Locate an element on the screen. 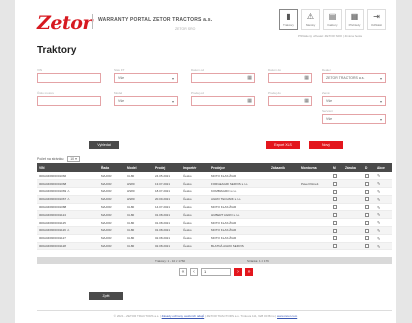  column-header: Prodej is located at coordinates (167, 167).